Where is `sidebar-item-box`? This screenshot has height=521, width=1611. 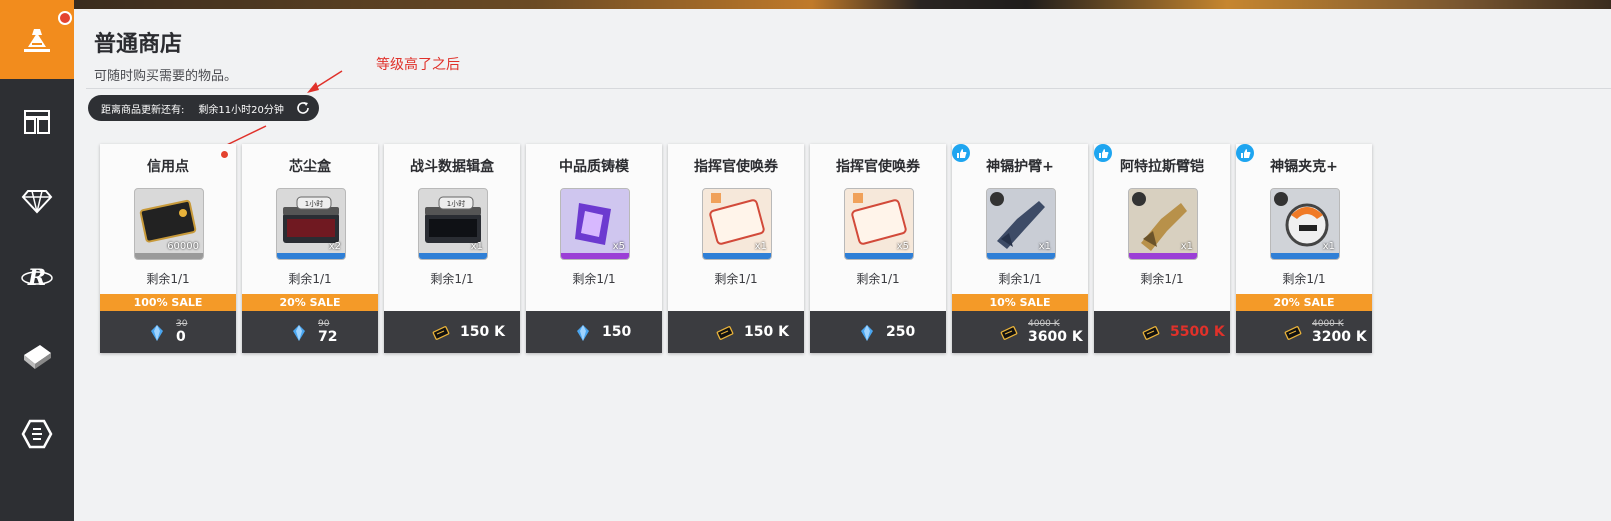
sidebar-item-box is located at coordinates (37, 355).